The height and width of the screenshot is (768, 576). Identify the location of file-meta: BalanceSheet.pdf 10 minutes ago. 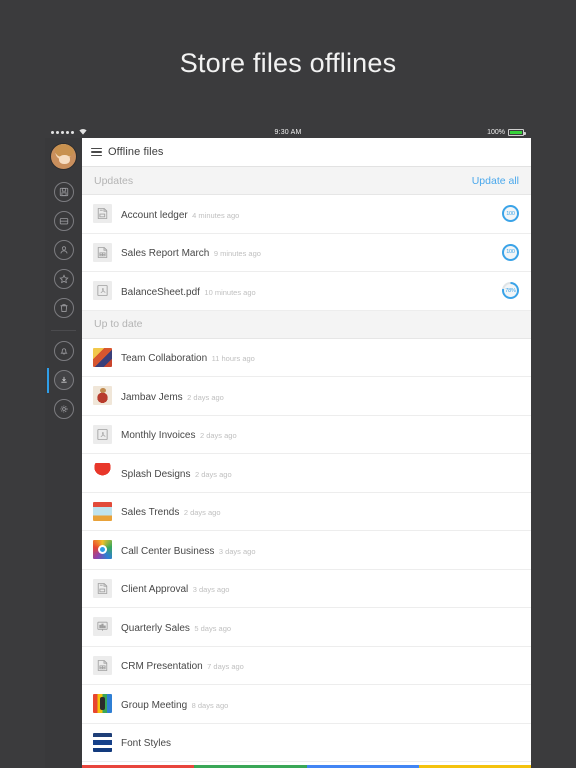
(307, 291).